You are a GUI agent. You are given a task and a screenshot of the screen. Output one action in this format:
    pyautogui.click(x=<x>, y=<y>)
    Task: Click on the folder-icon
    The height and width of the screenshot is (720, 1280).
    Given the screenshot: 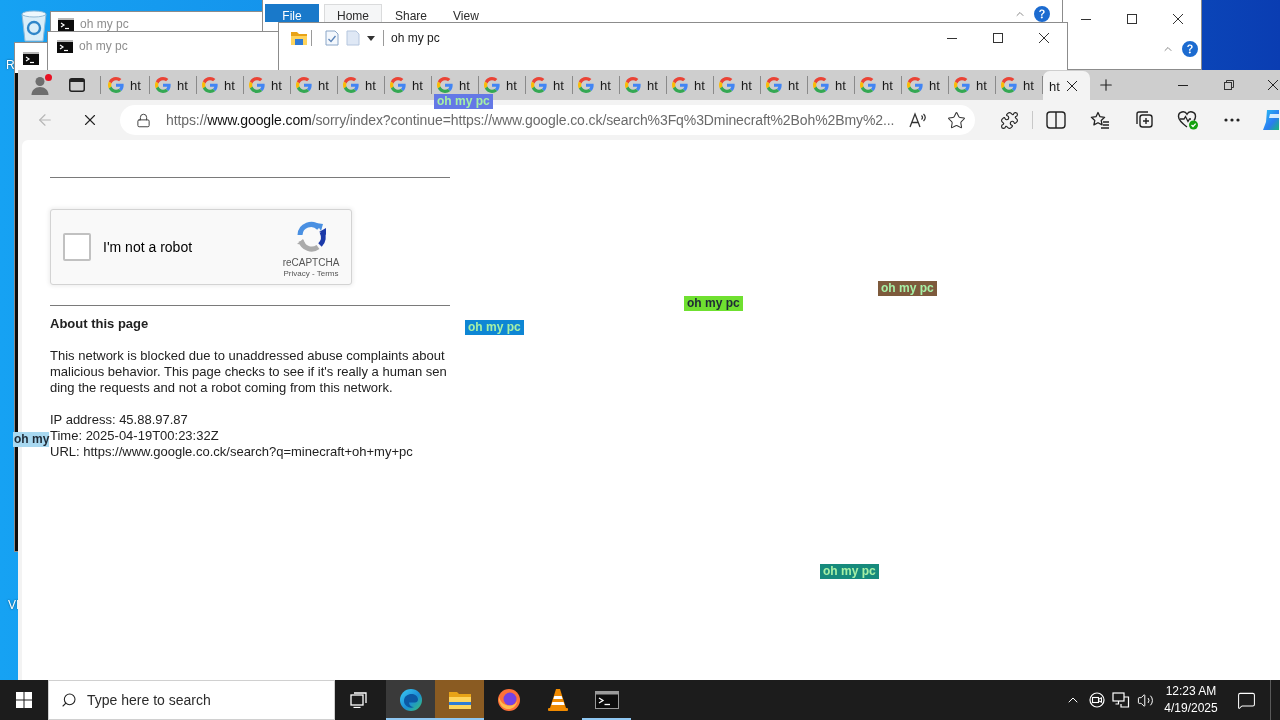 What is the action you would take?
    pyautogui.click(x=459, y=700)
    